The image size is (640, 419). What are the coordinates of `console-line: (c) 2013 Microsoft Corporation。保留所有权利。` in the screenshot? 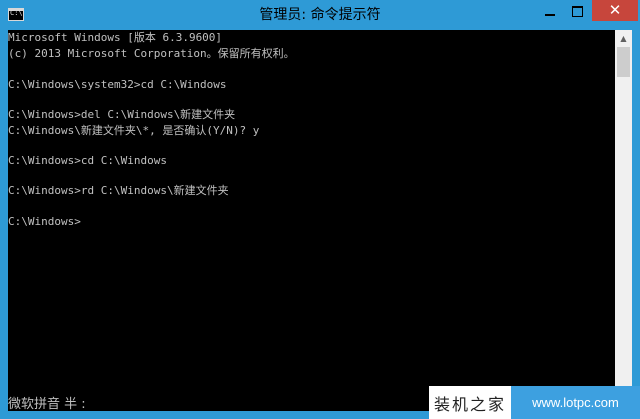 It's located at (151, 53).